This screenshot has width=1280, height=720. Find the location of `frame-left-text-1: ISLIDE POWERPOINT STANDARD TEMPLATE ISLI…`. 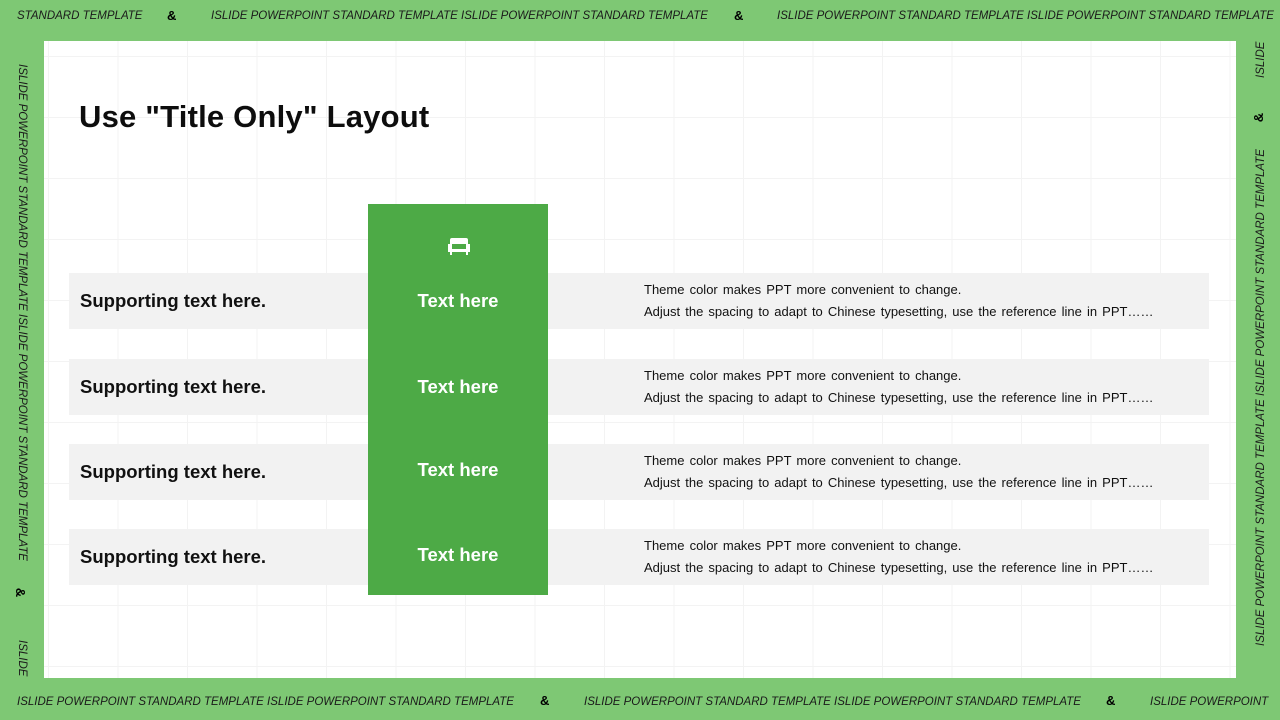

frame-left-text-1: ISLIDE POWERPOINT STANDARD TEMPLATE ISLI… is located at coordinates (22, 312).